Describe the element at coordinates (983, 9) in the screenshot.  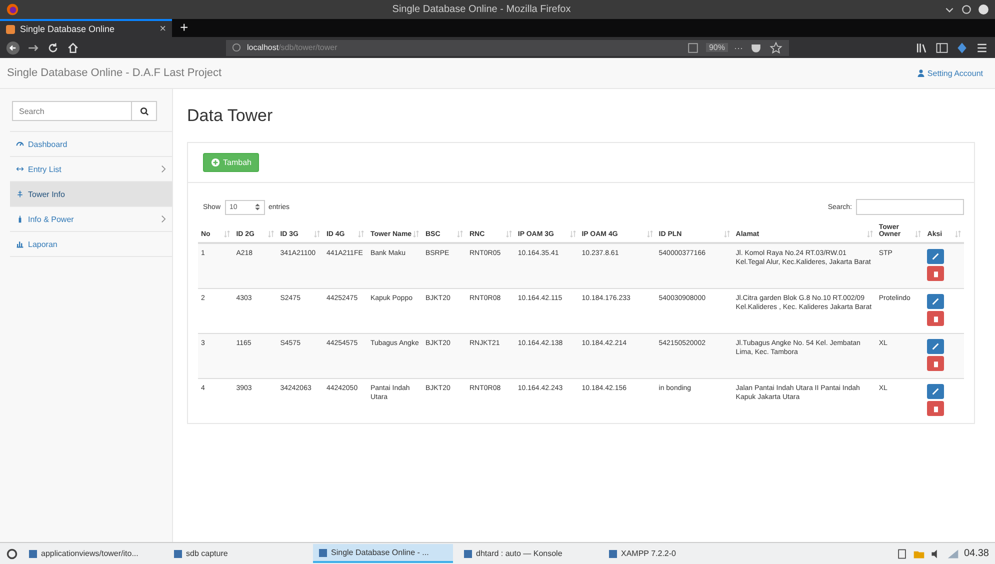
I see `close-icon` at that location.